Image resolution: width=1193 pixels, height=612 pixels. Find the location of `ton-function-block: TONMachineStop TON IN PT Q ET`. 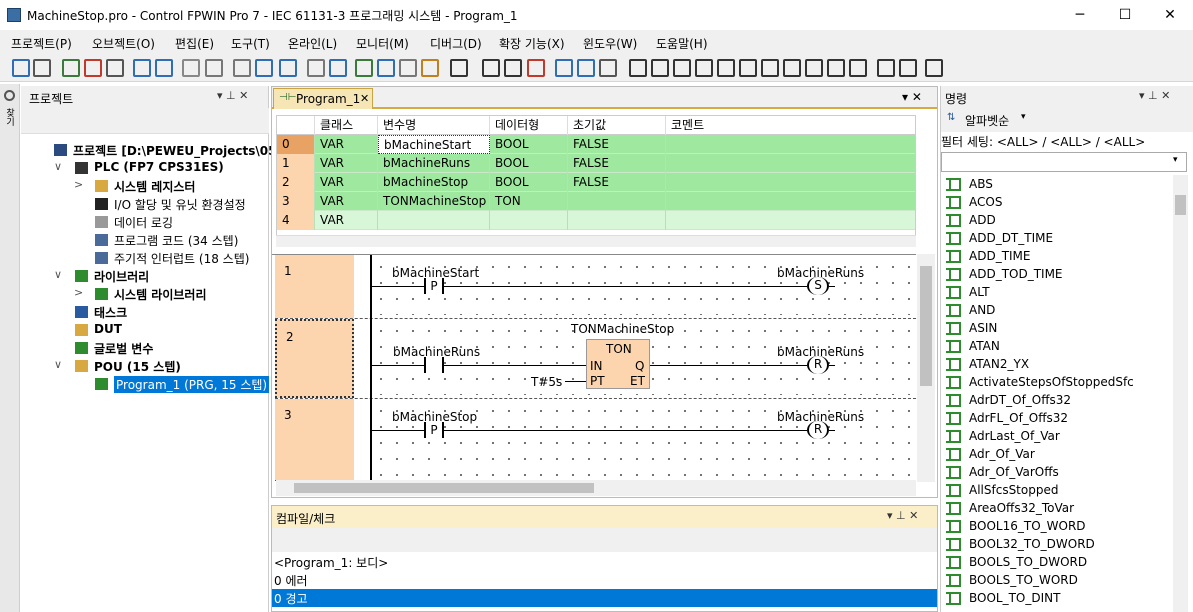

ton-function-block: TONMachineStop TON IN PT Q ET is located at coordinates (622, 355).